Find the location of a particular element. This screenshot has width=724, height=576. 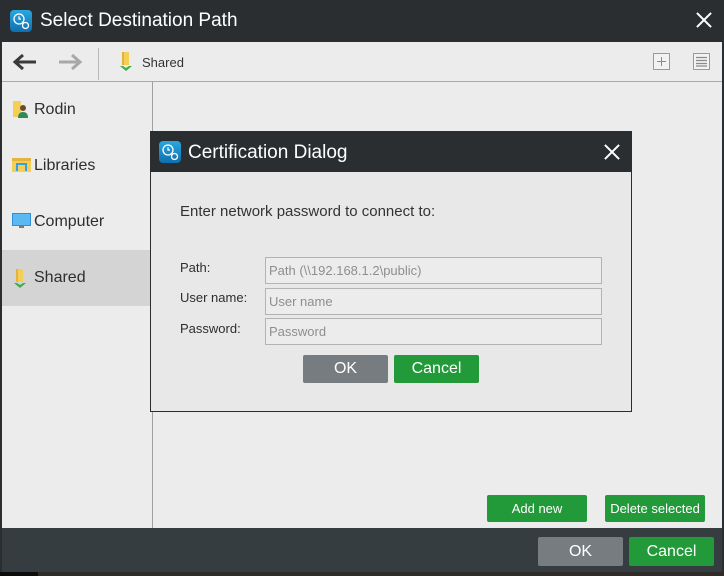

sidebar-item-shared: Shared is located at coordinates (77, 278).